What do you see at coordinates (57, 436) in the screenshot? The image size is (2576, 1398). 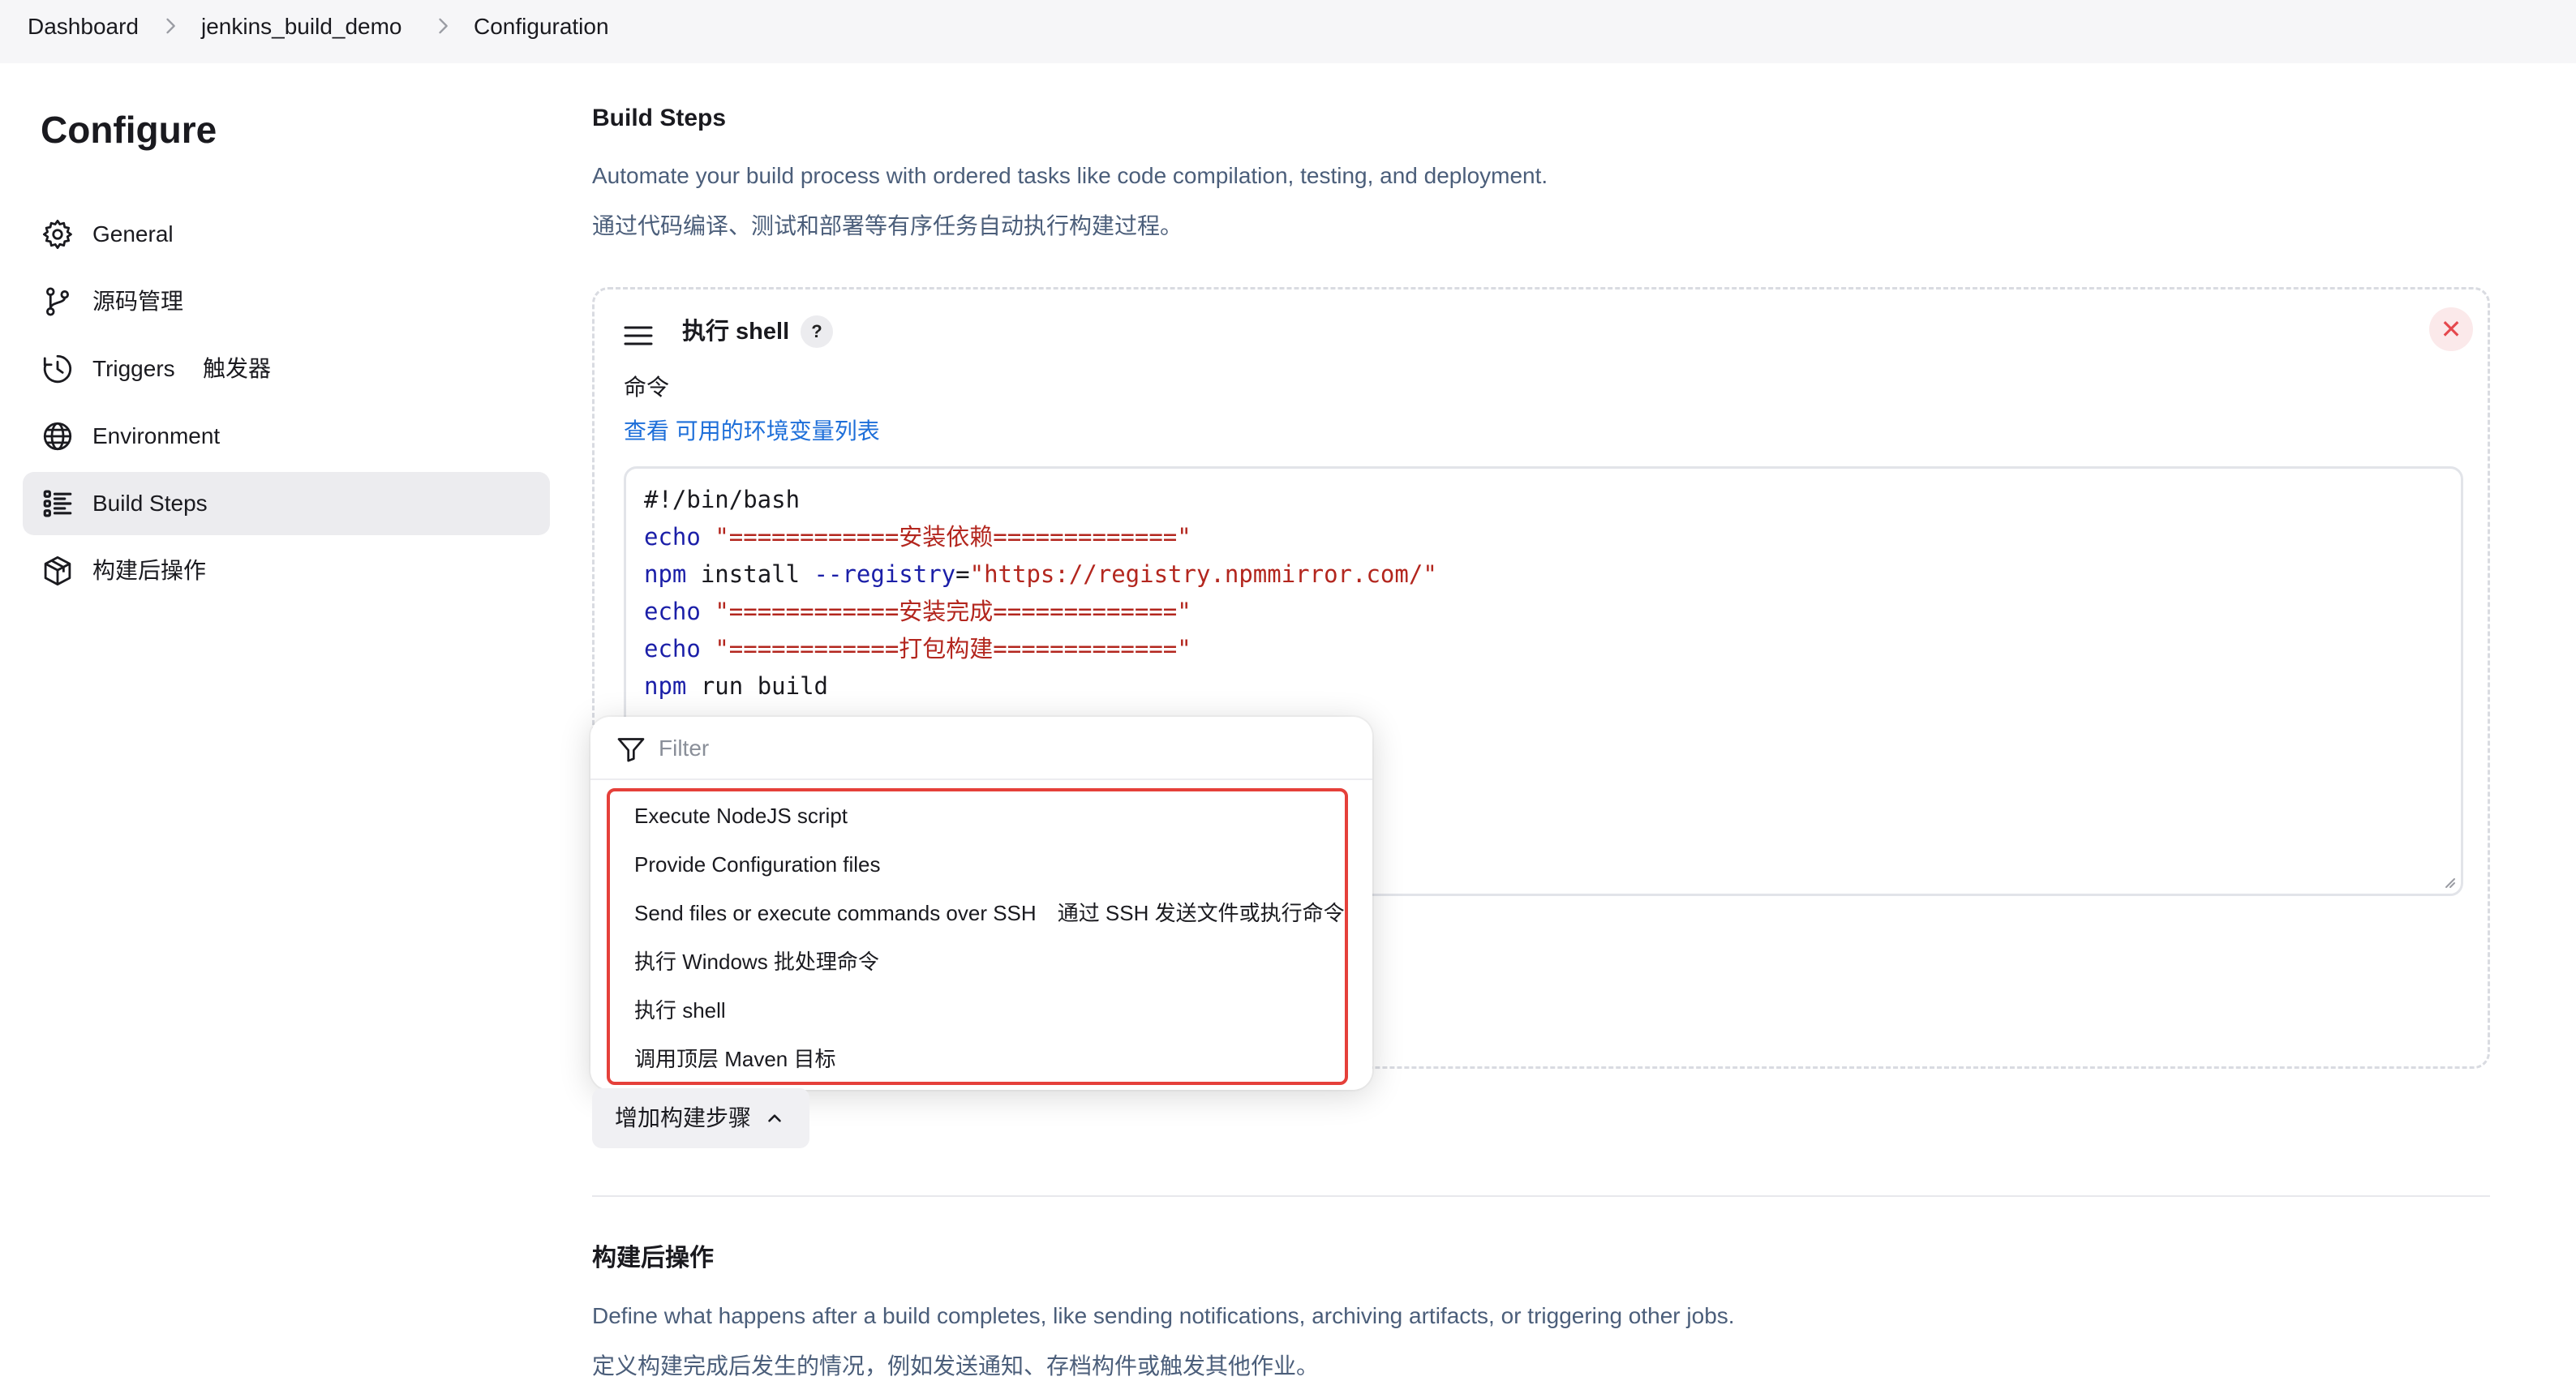 I see `globe-icon` at bounding box center [57, 436].